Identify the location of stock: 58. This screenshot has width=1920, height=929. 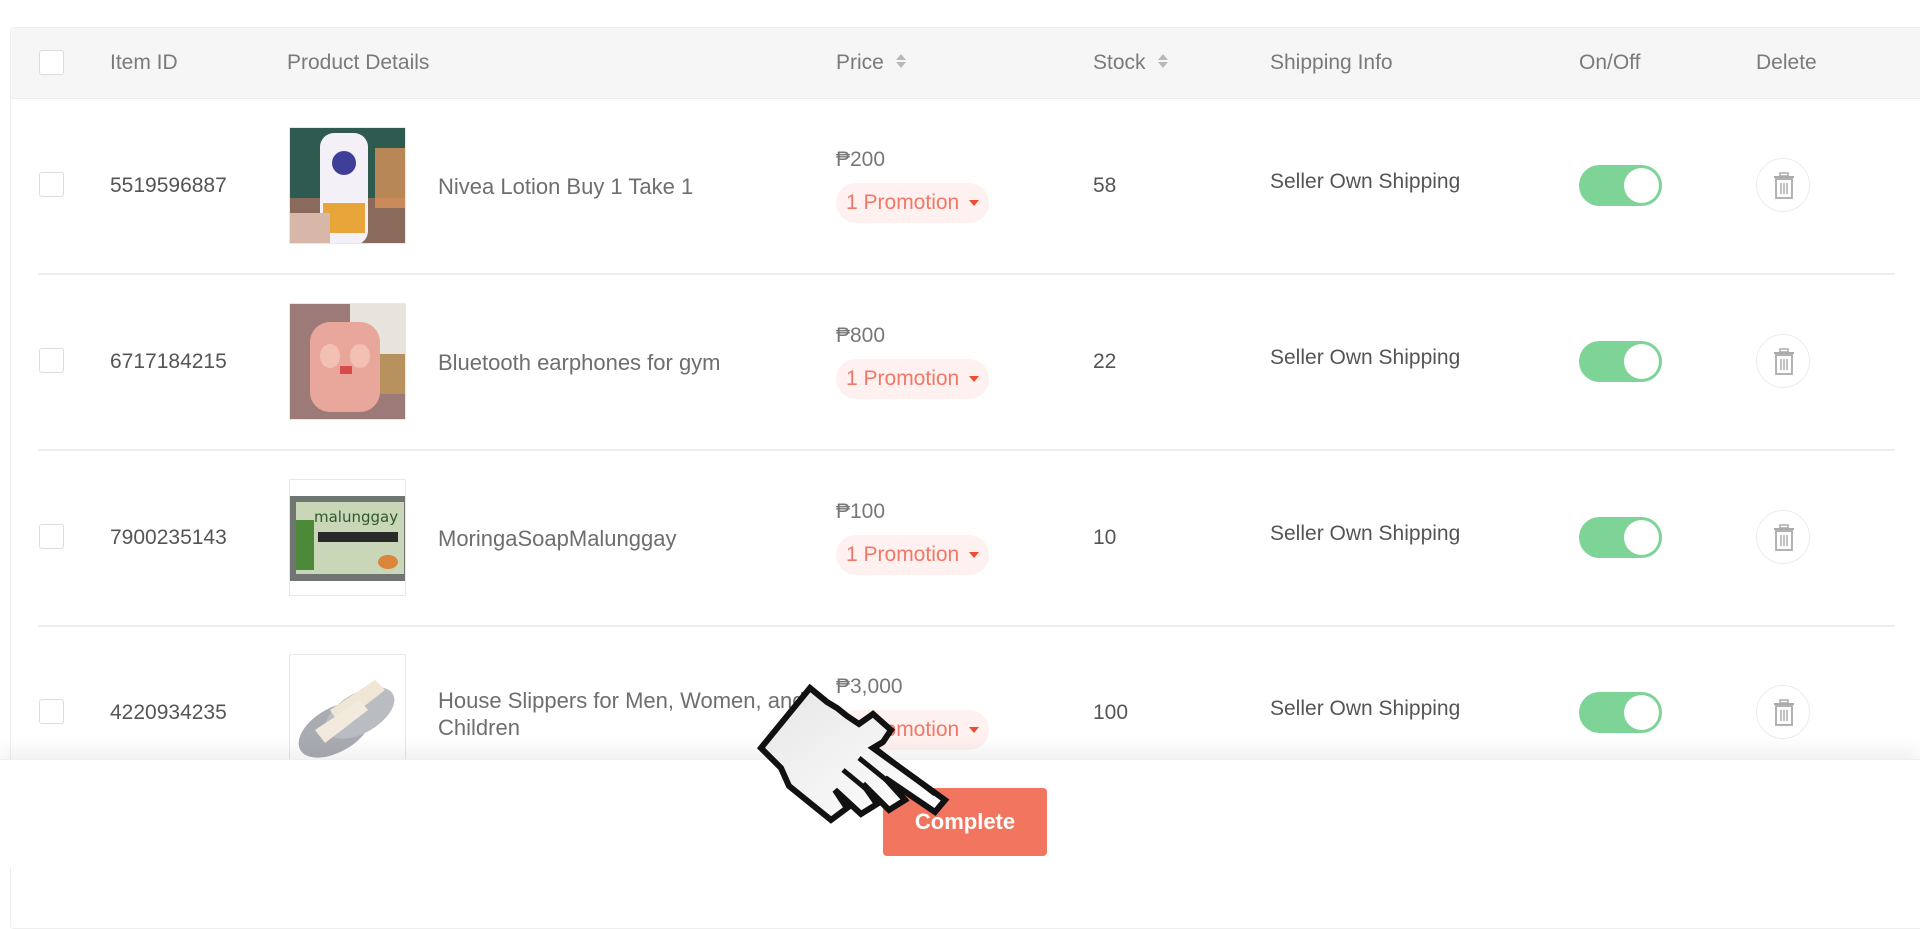
(1105, 185).